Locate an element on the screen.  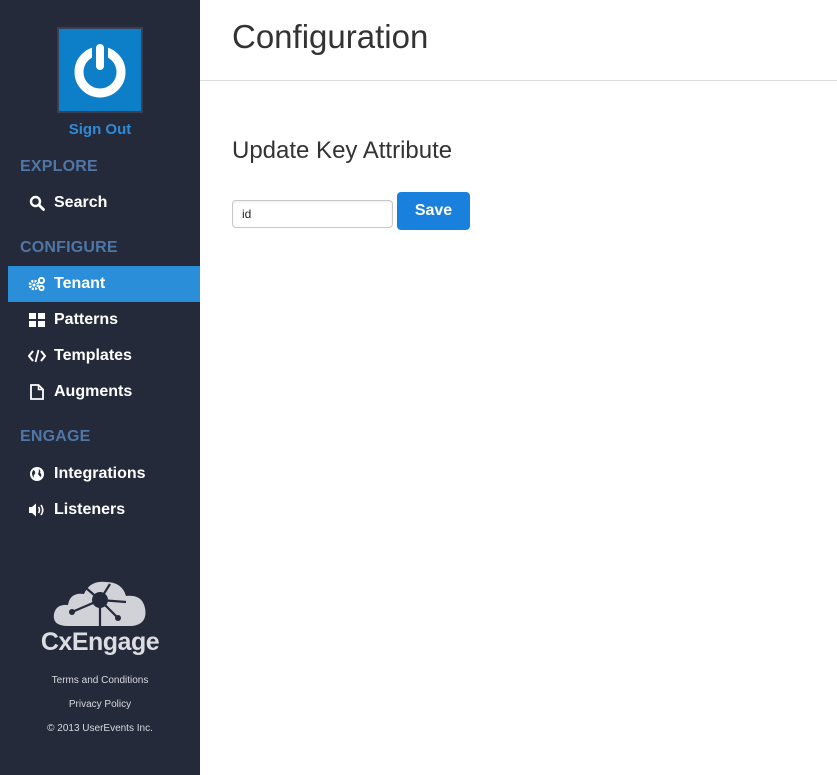
code-icon is located at coordinates (37, 356).